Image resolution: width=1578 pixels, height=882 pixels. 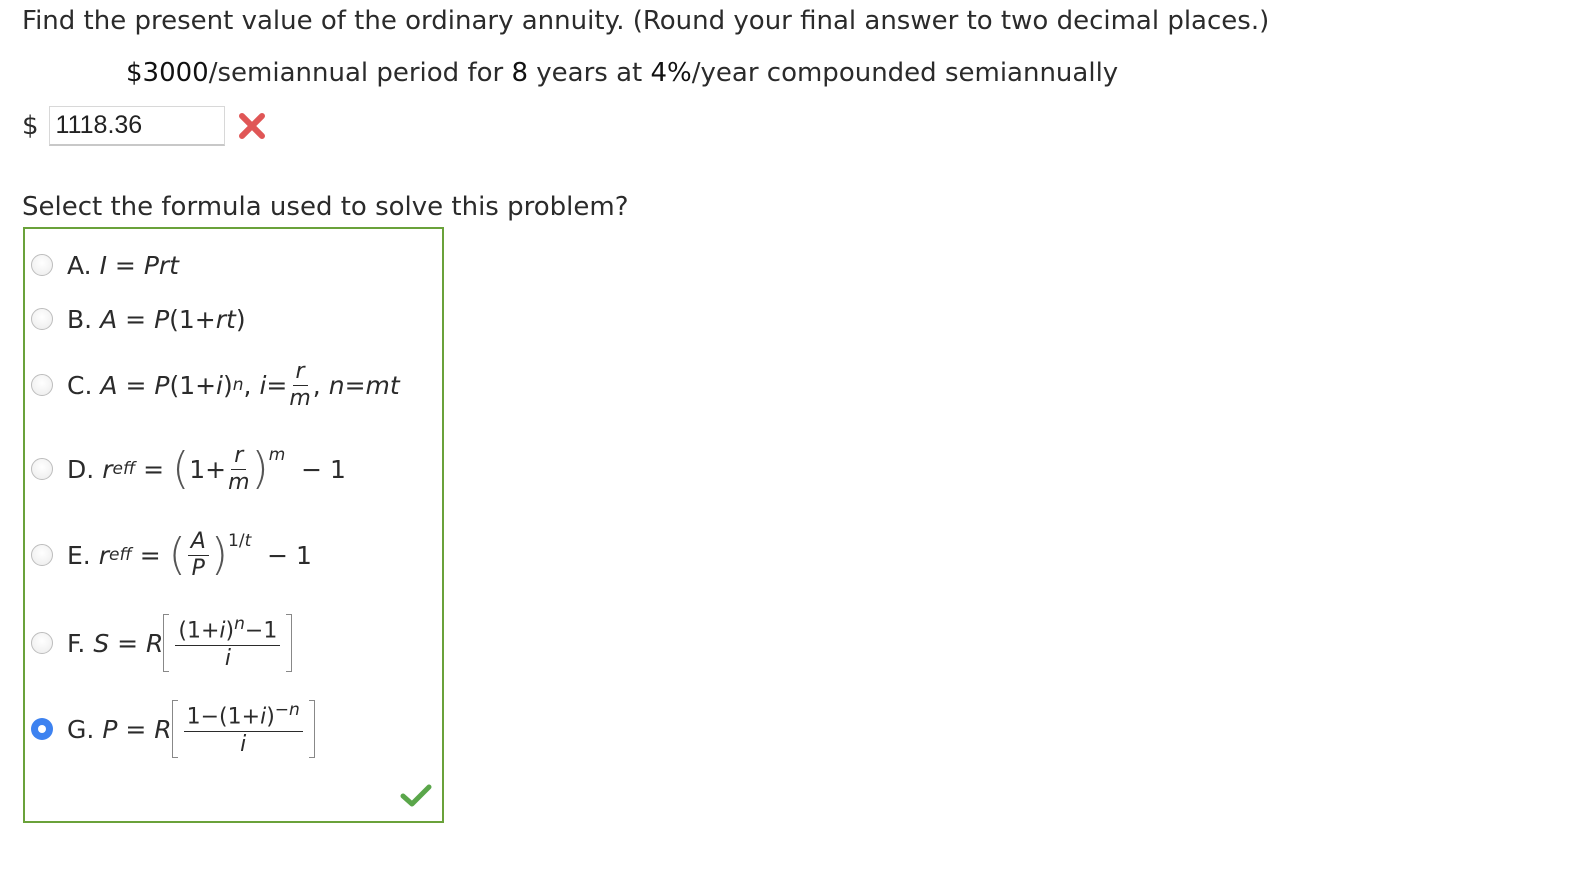 I want to click on payment-amount: $3000, so click(x=167, y=73).